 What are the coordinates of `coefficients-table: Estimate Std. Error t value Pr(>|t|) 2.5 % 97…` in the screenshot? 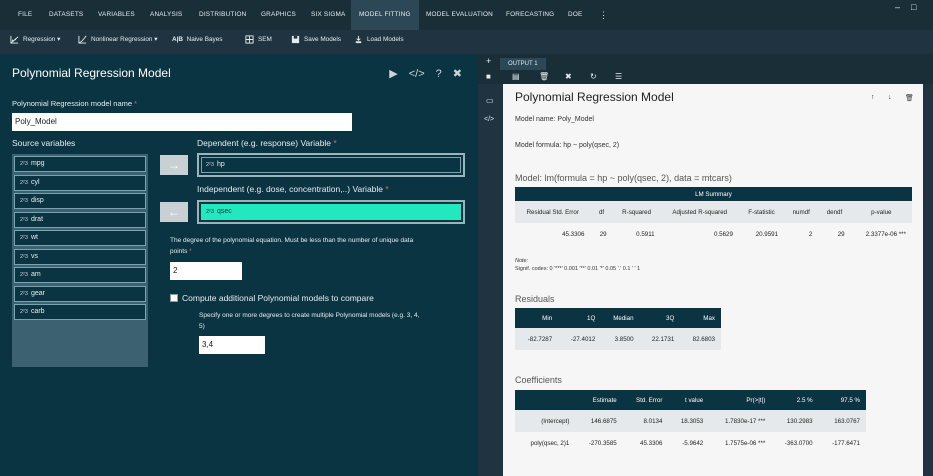 It's located at (690, 422).